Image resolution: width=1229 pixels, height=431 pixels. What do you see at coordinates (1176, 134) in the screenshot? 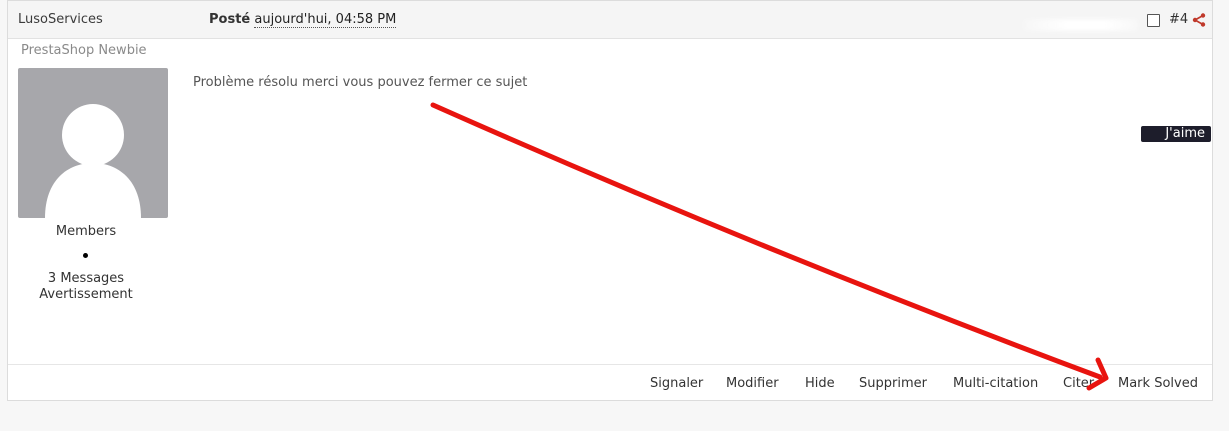
I see `like-button: J'aime` at bounding box center [1176, 134].